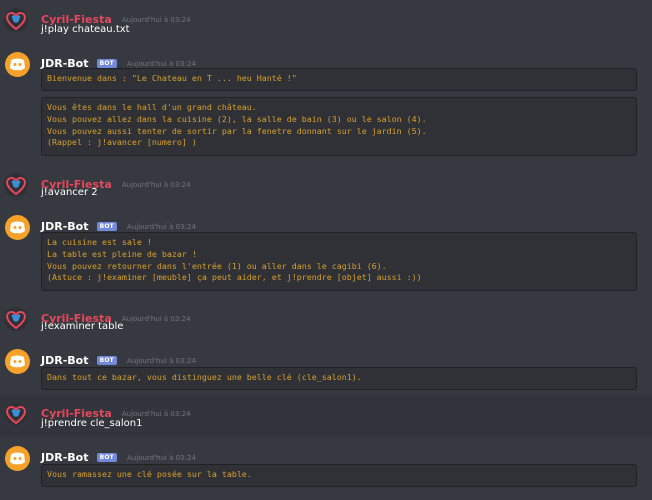 The width and height of the screenshot is (652, 500). Describe the element at coordinates (82, 326) in the screenshot. I see `message-text: j!examiner table` at that location.